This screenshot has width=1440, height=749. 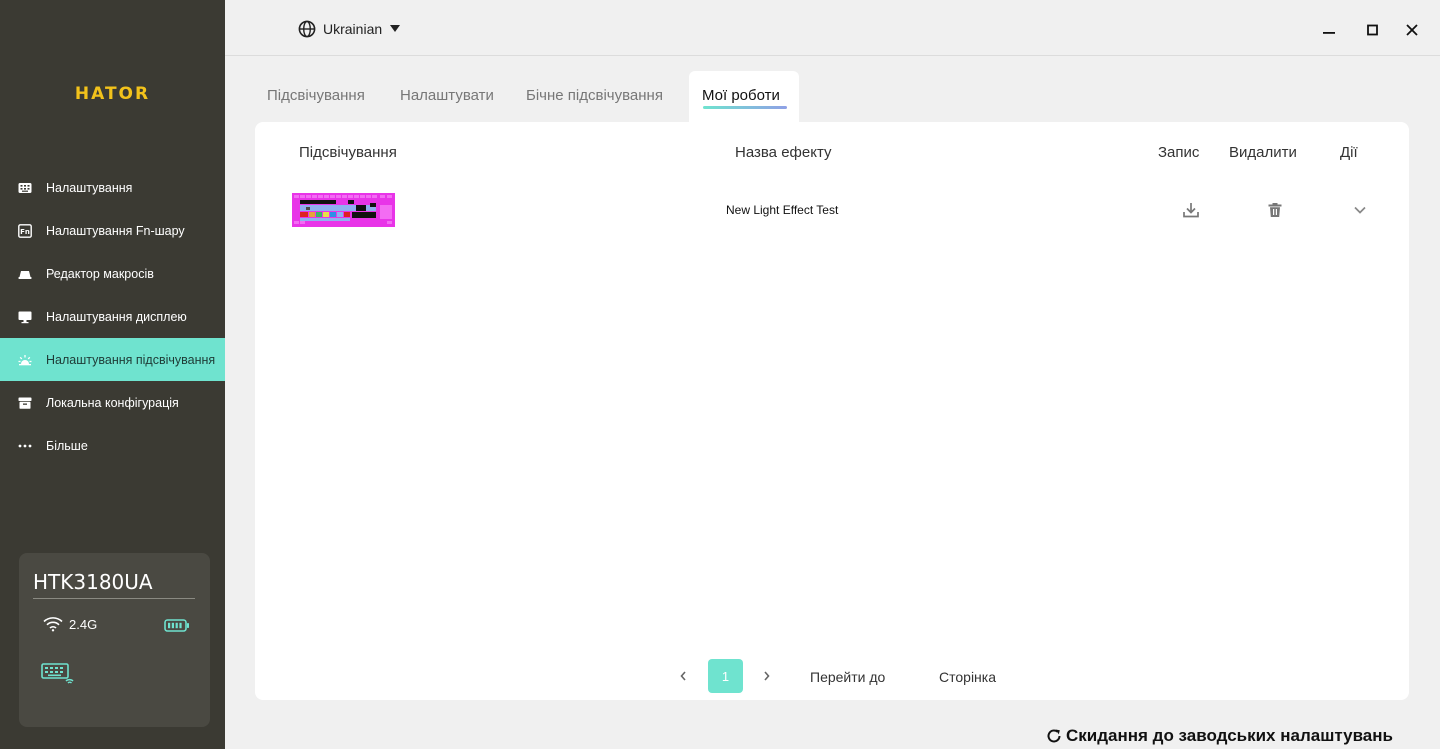 What do you see at coordinates (89, 187) in the screenshot?
I see `sidebar-item-label: Налаштування` at bounding box center [89, 187].